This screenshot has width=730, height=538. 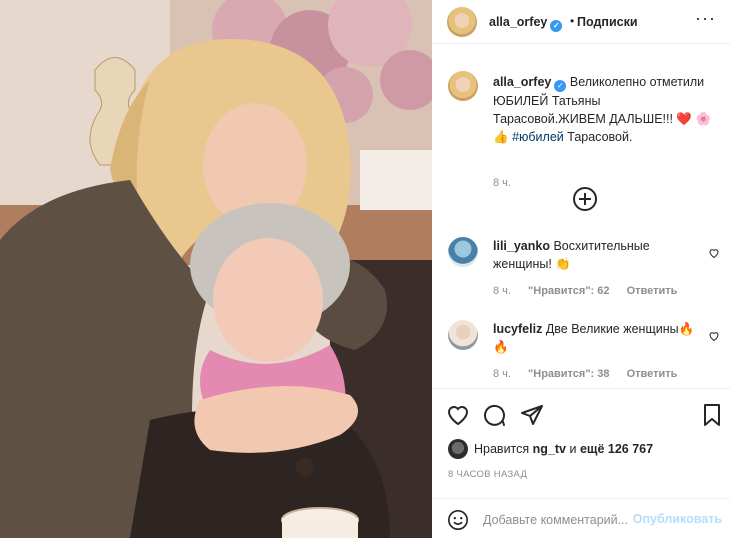 What do you see at coordinates (517, 329) in the screenshot?
I see `commenter-username: lucyfeliz` at bounding box center [517, 329].